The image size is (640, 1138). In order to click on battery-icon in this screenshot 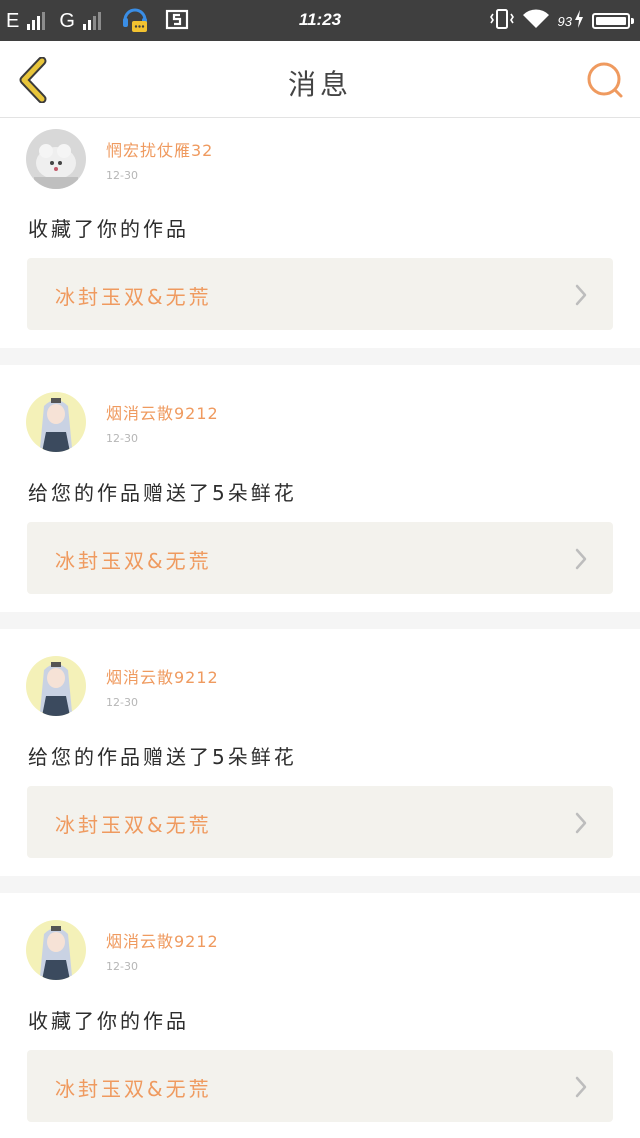, I will do `click(613, 21)`.